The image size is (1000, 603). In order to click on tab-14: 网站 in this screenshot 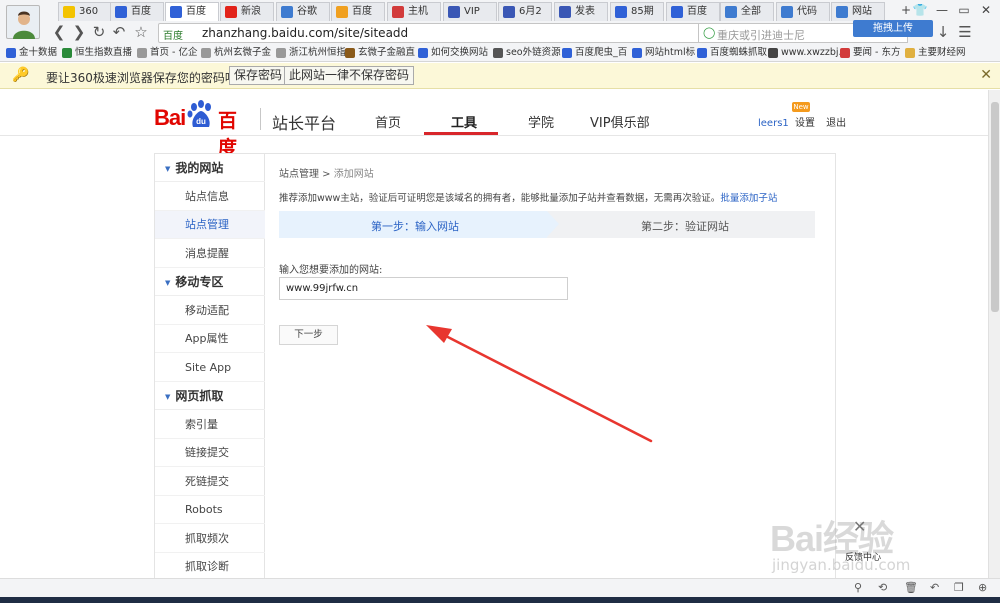, I will do `click(858, 11)`.